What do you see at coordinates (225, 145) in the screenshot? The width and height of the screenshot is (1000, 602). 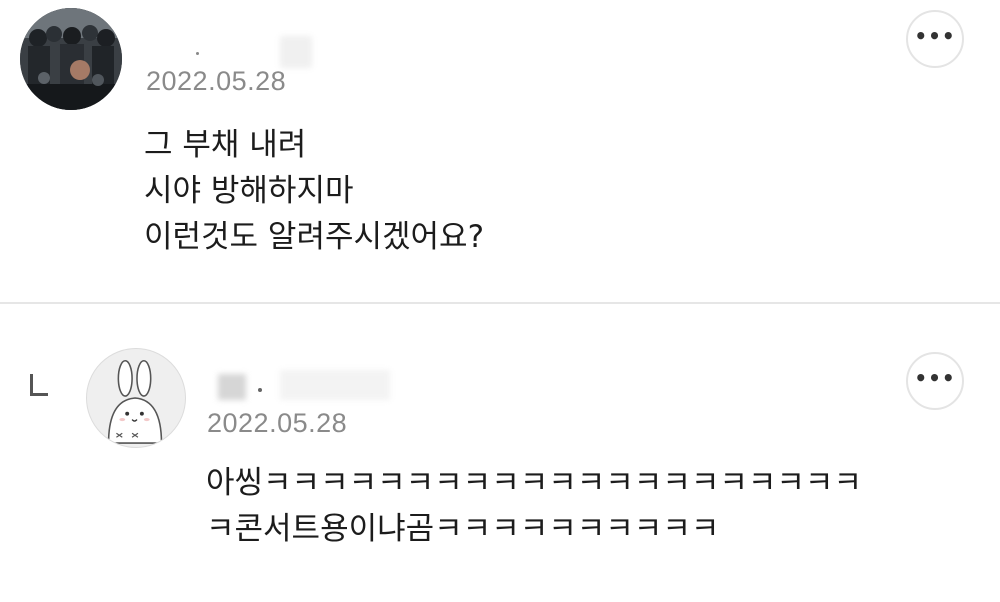 I see `comment-line: 그 부채 내려` at bounding box center [225, 145].